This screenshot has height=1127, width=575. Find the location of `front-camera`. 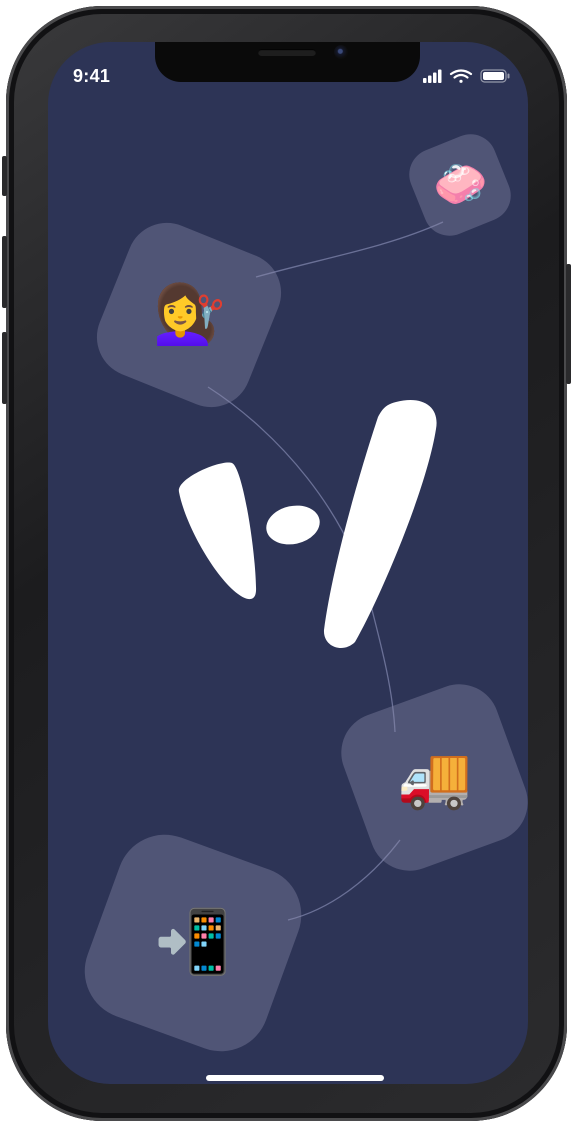

front-camera is located at coordinates (341, 52).